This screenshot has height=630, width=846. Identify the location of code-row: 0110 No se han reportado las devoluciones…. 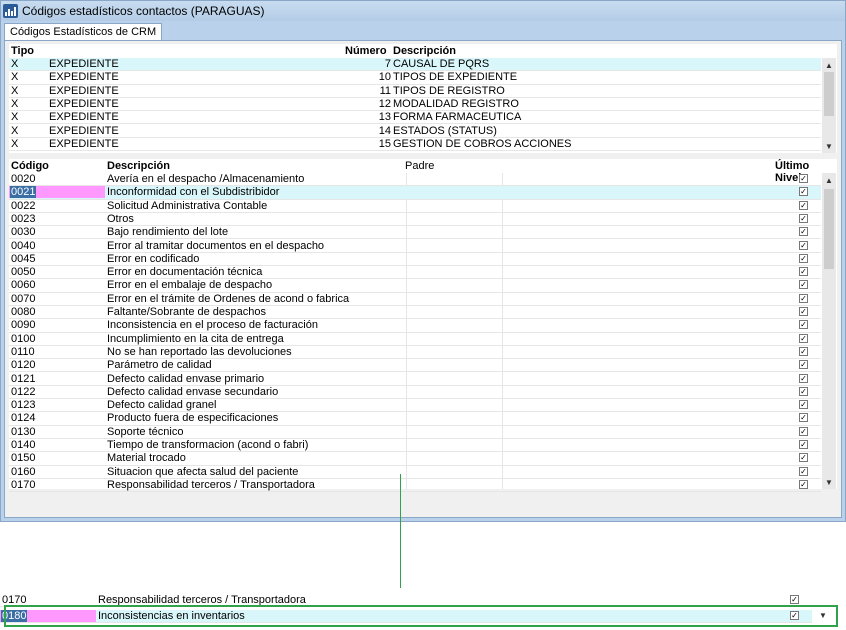
(415, 353).